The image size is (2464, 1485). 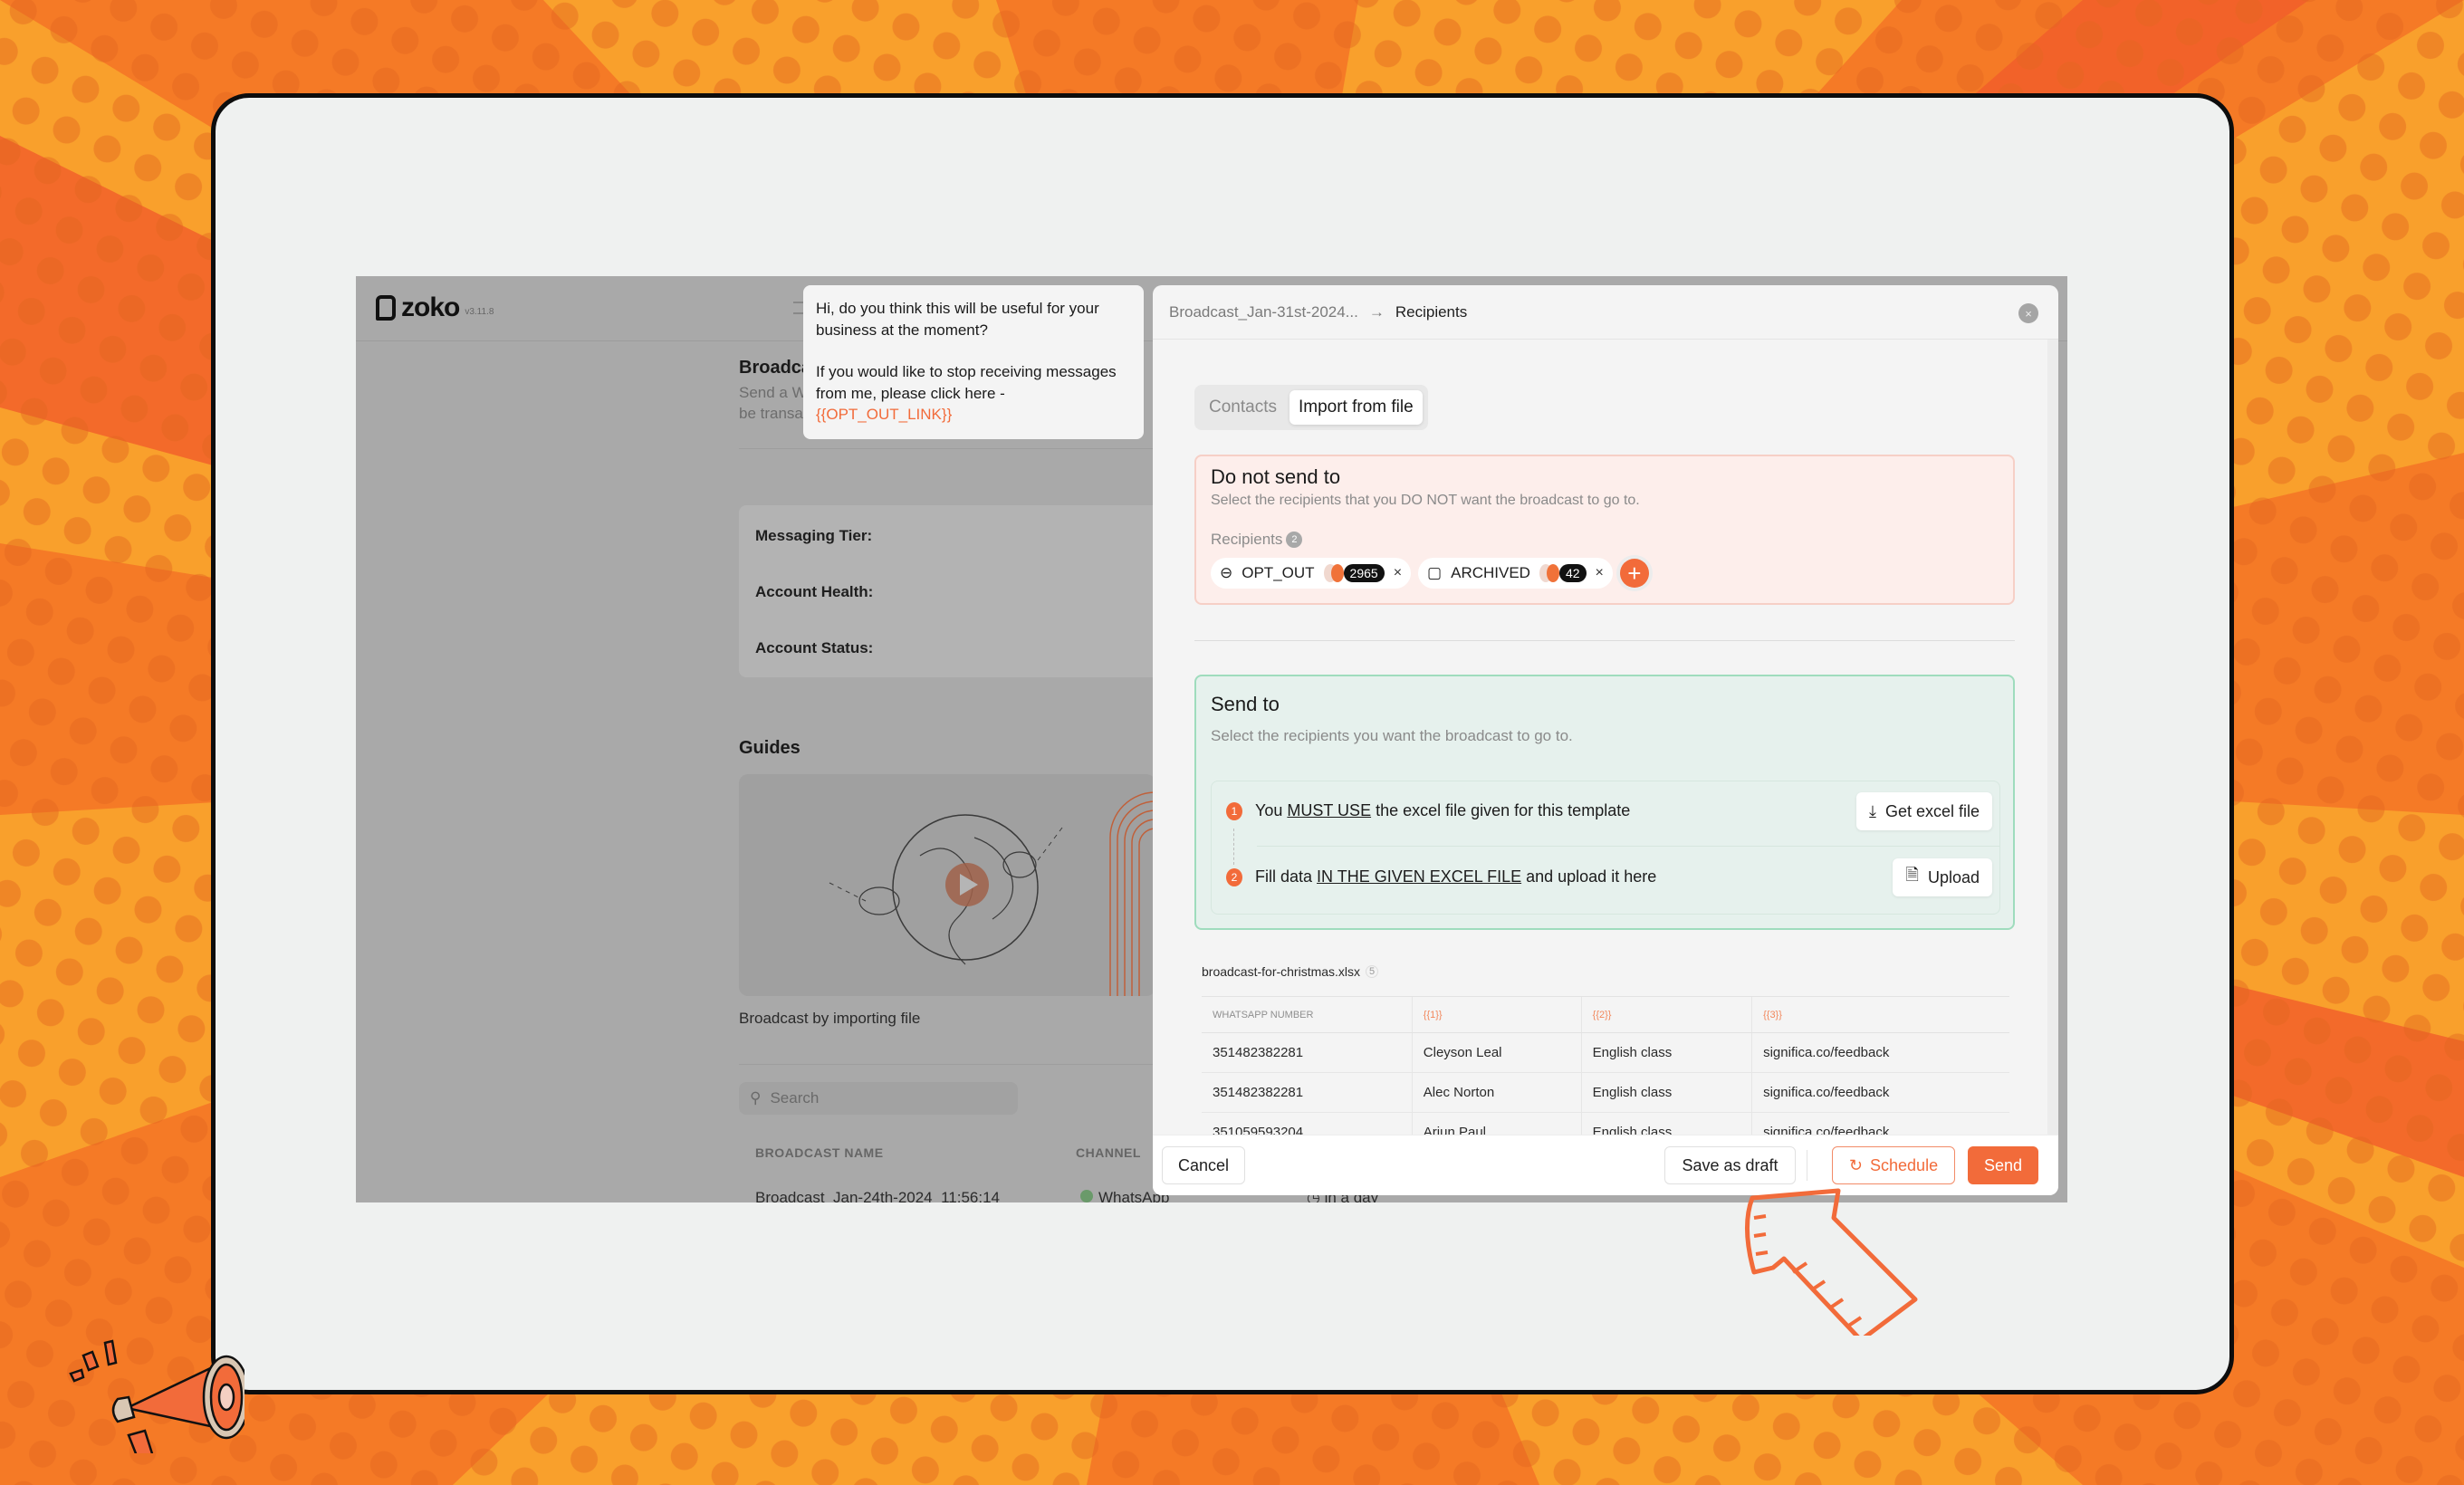 I want to click on whatsapp-icon, so click(x=1086, y=1196).